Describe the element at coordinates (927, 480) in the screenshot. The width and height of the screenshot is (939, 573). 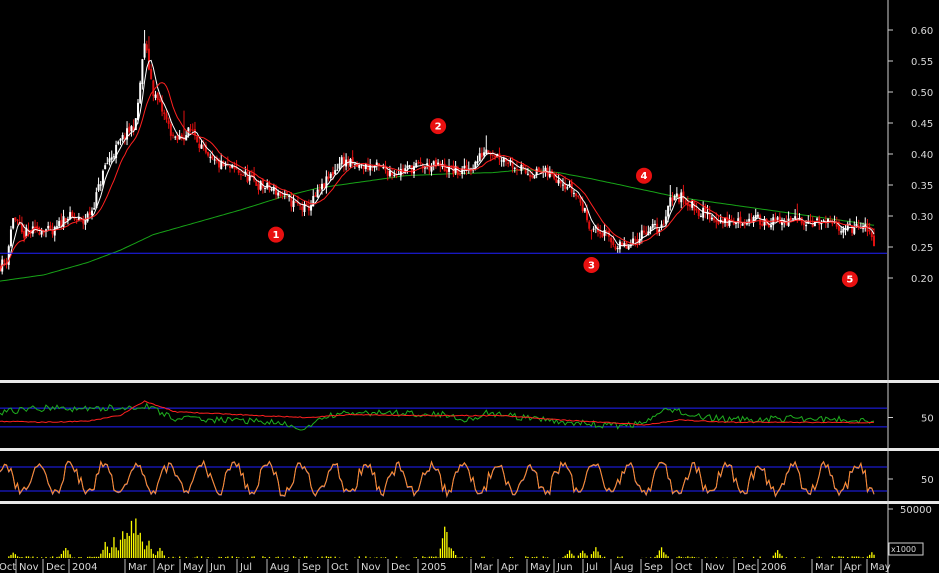
I see `osc2-tick-label: 50` at that location.